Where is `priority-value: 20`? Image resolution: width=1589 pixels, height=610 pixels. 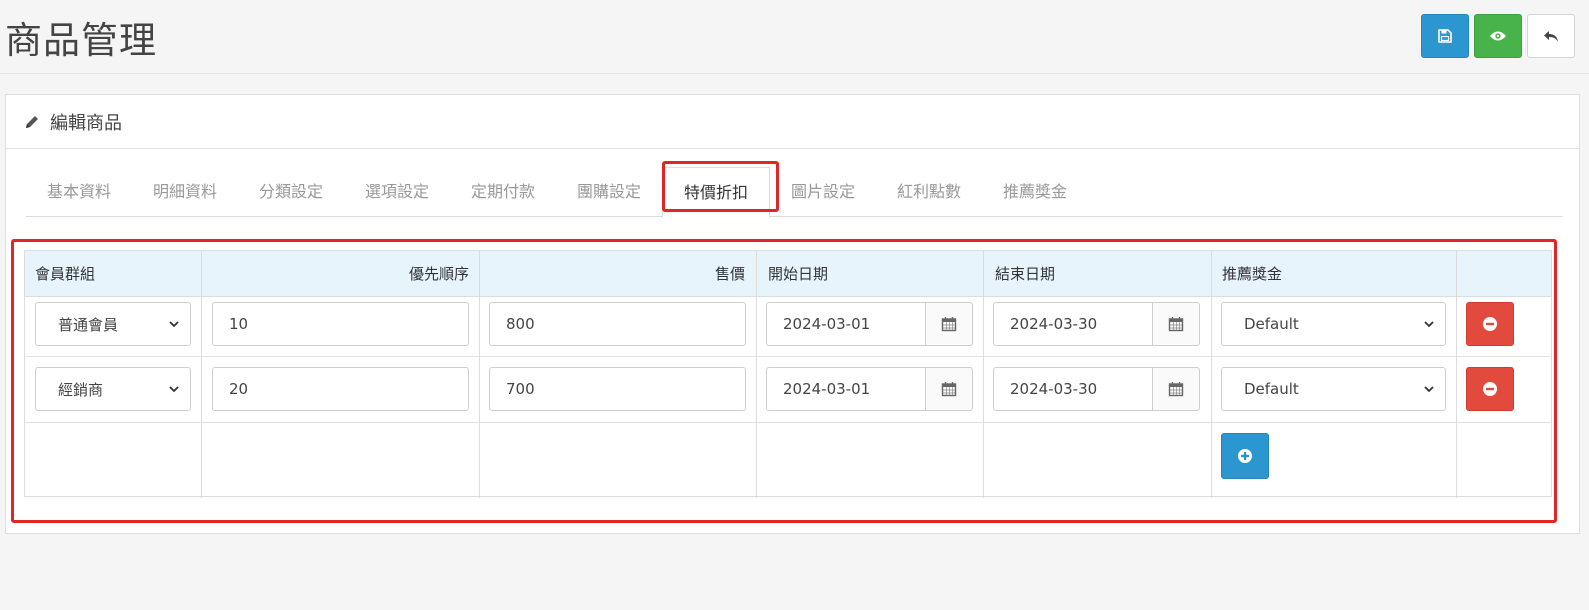 priority-value: 20 is located at coordinates (239, 389).